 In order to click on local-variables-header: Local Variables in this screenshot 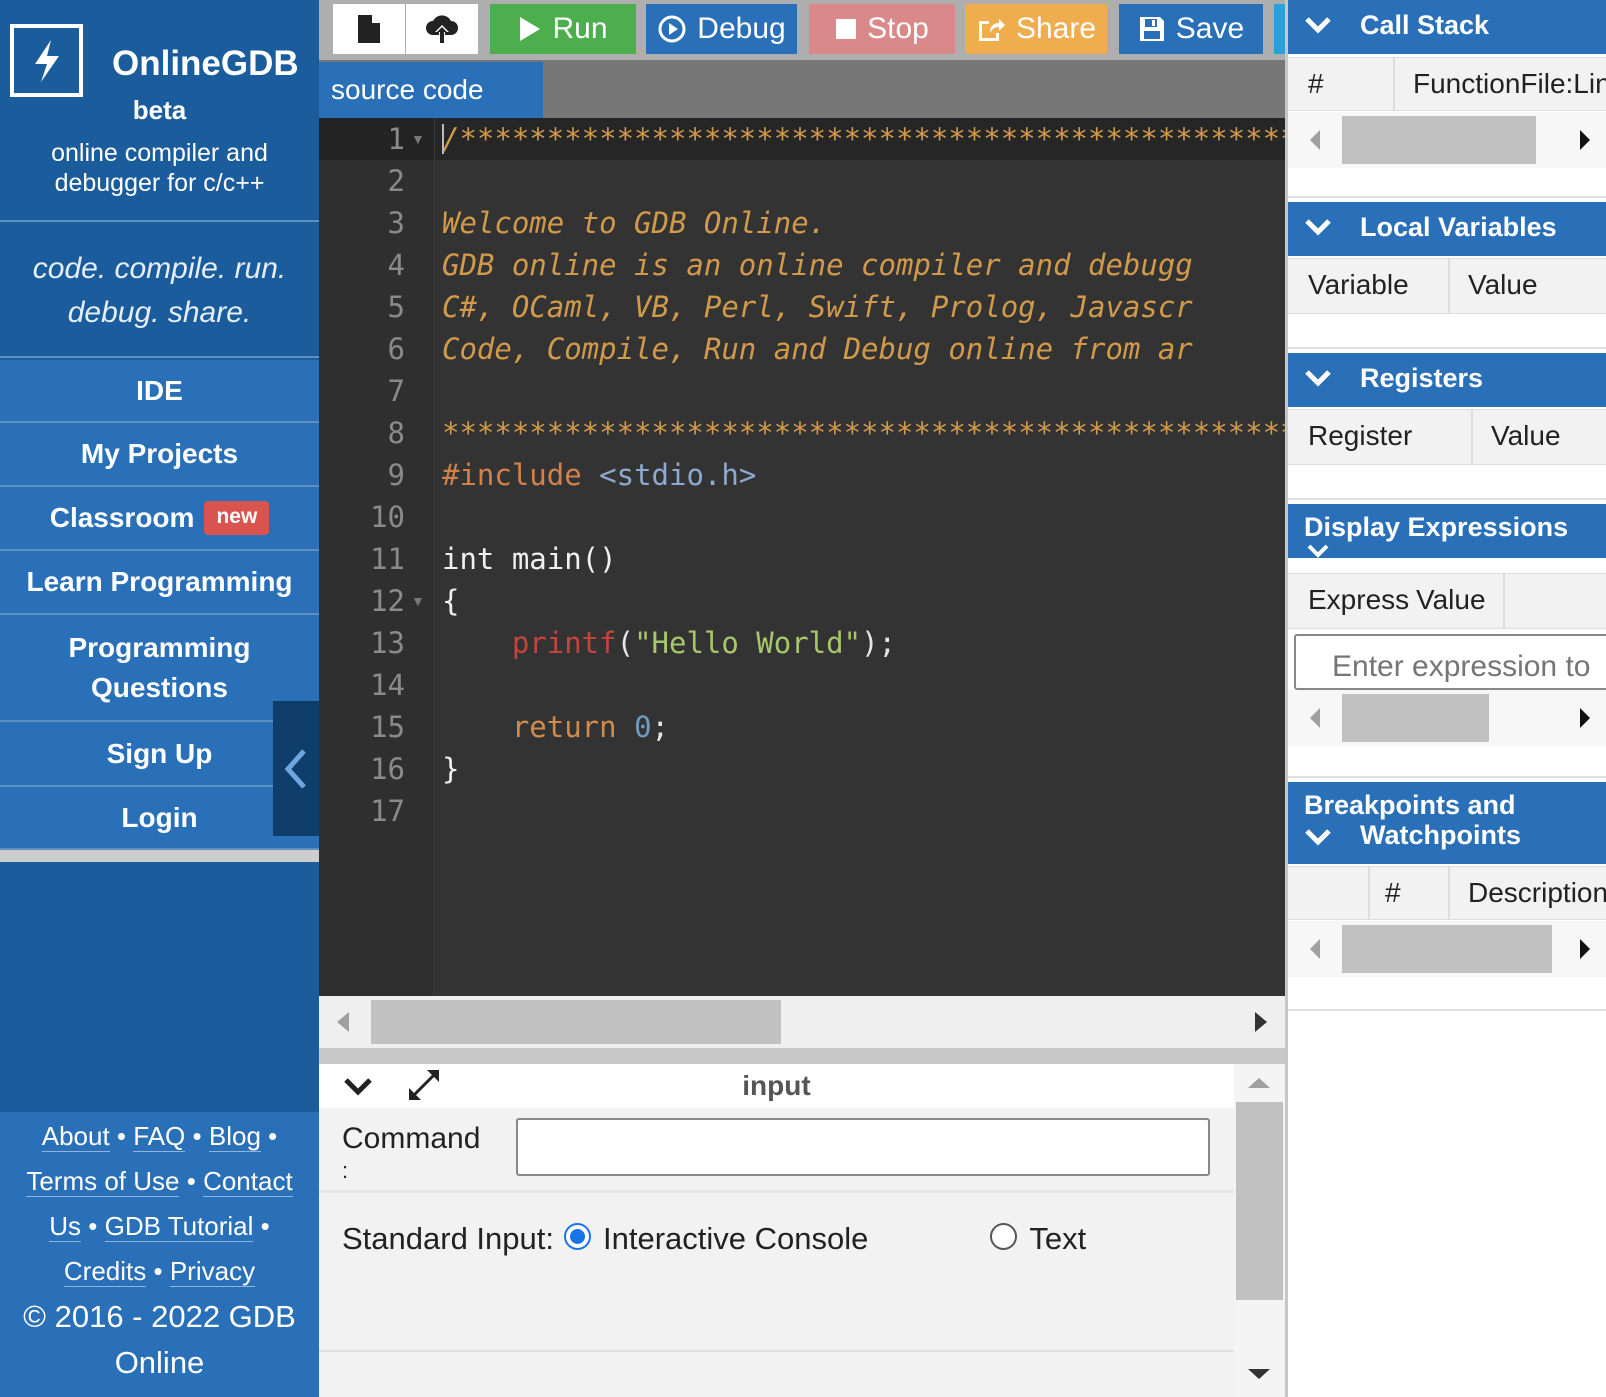, I will do `click(1447, 229)`.